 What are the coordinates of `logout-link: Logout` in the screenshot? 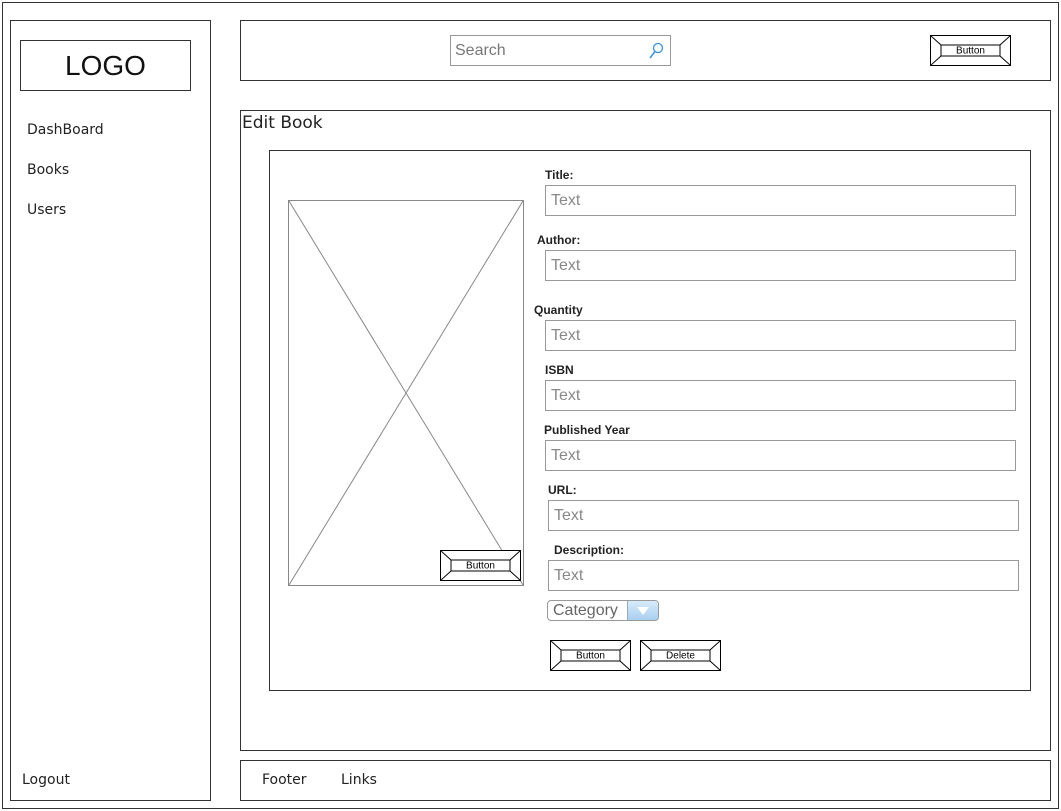 It's located at (46, 780).